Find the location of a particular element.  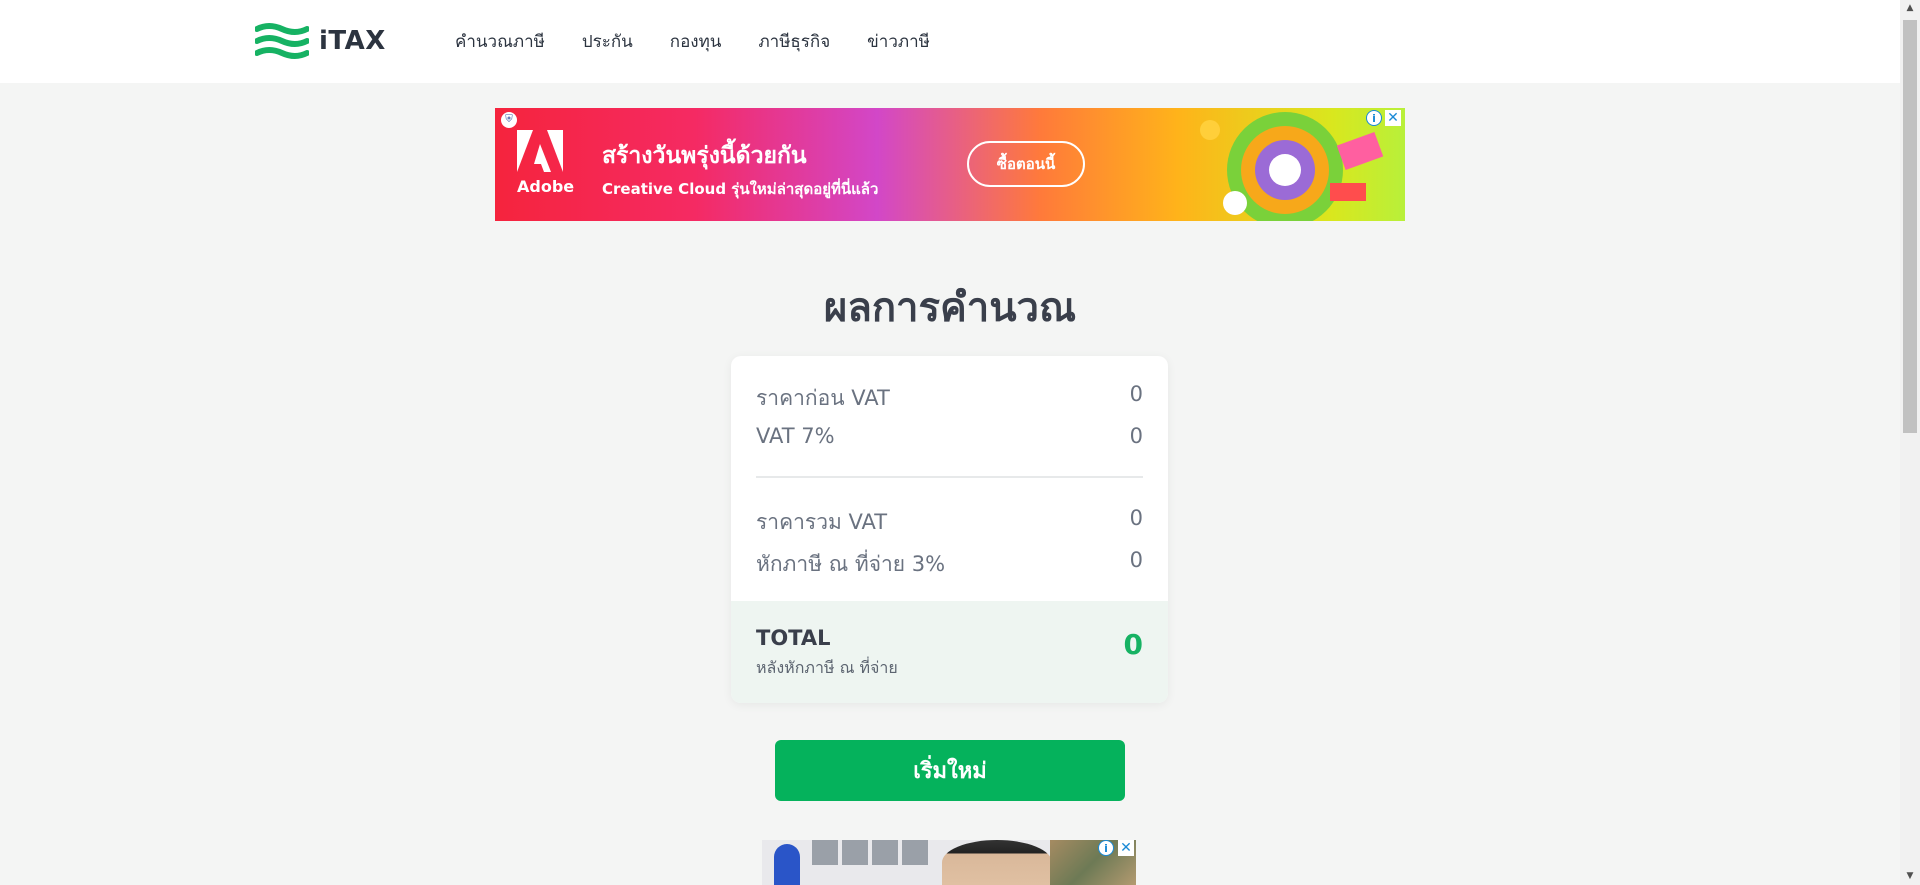

nav-item-funds: กองทุน is located at coordinates (696, 42).